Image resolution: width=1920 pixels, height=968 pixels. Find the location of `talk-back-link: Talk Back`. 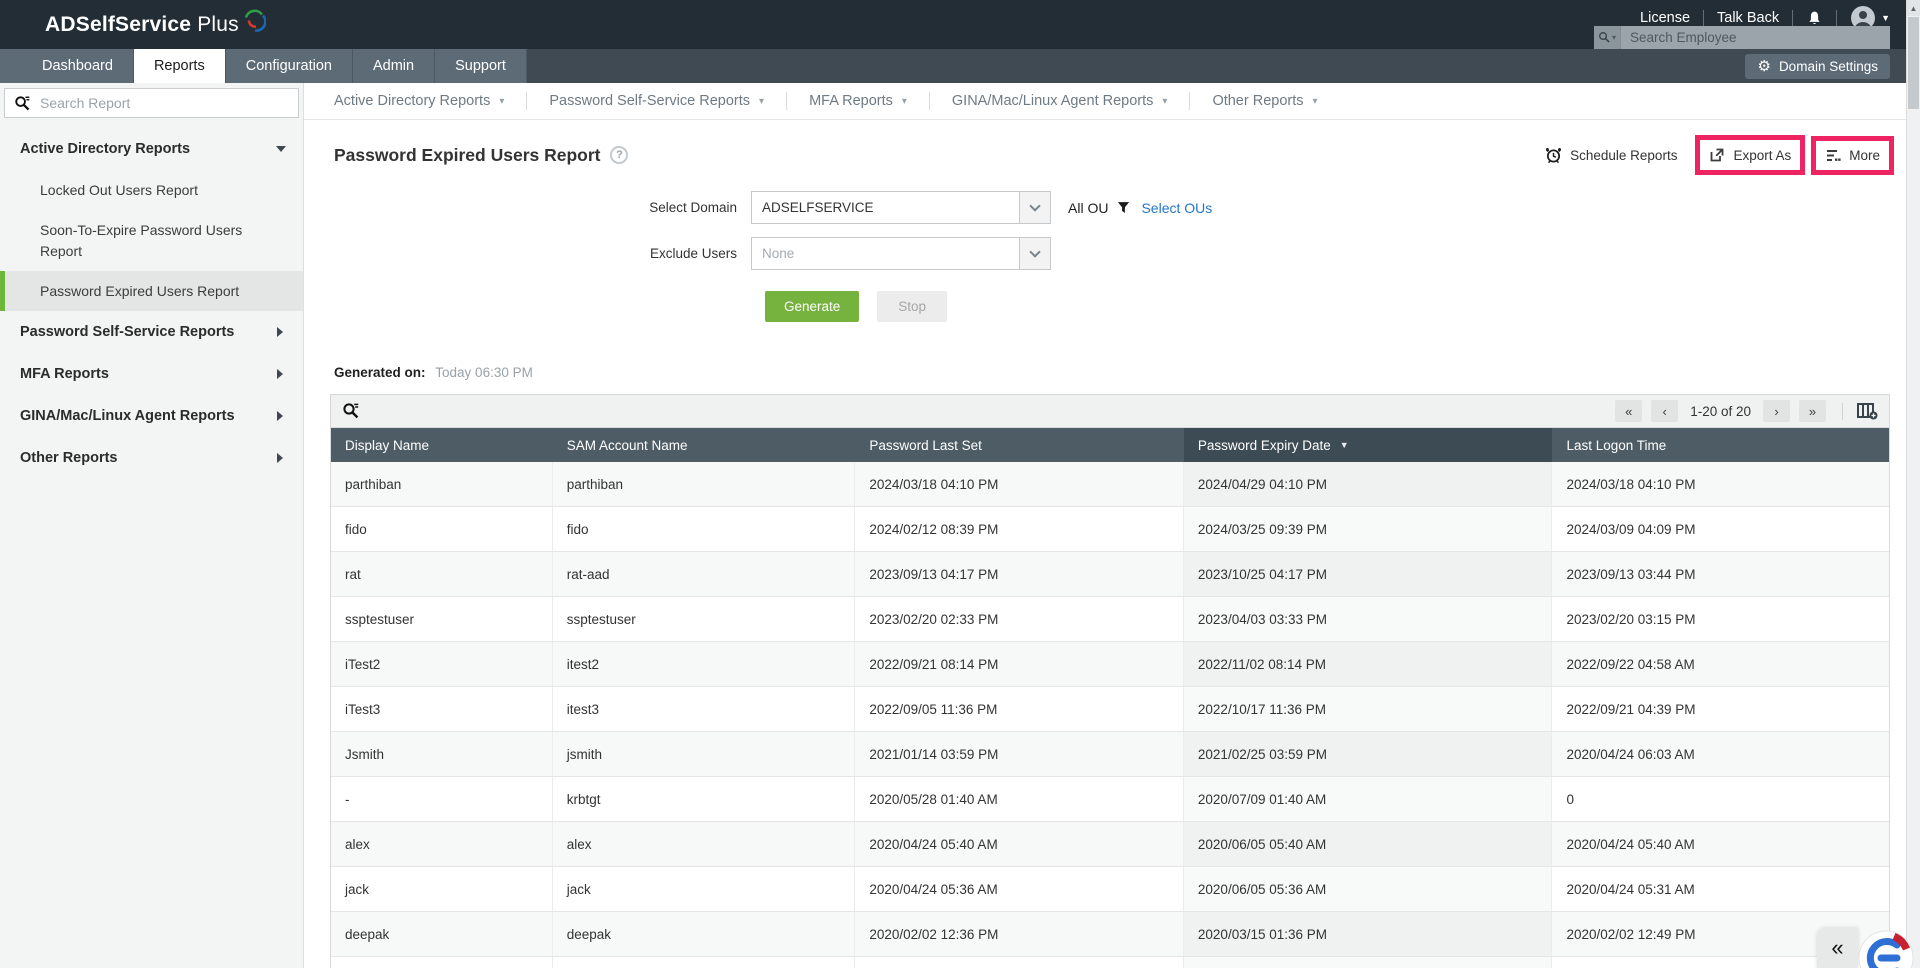

talk-back-link: Talk Back is located at coordinates (1748, 18).